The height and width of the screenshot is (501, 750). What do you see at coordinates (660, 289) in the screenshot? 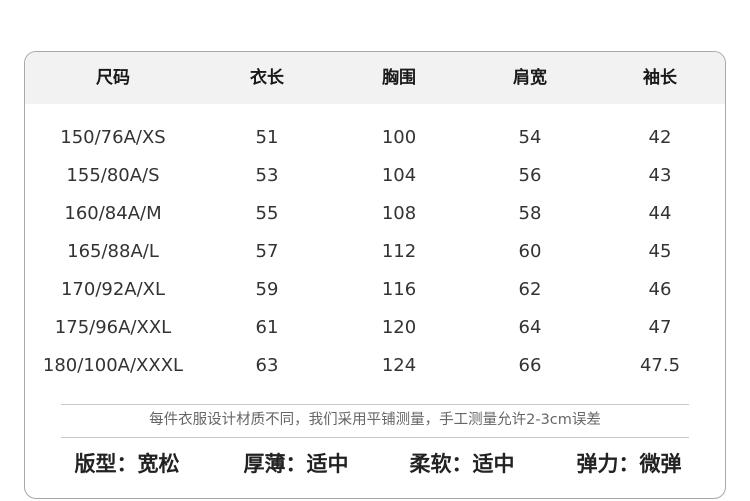
I see `cell-sleeve: 46` at bounding box center [660, 289].